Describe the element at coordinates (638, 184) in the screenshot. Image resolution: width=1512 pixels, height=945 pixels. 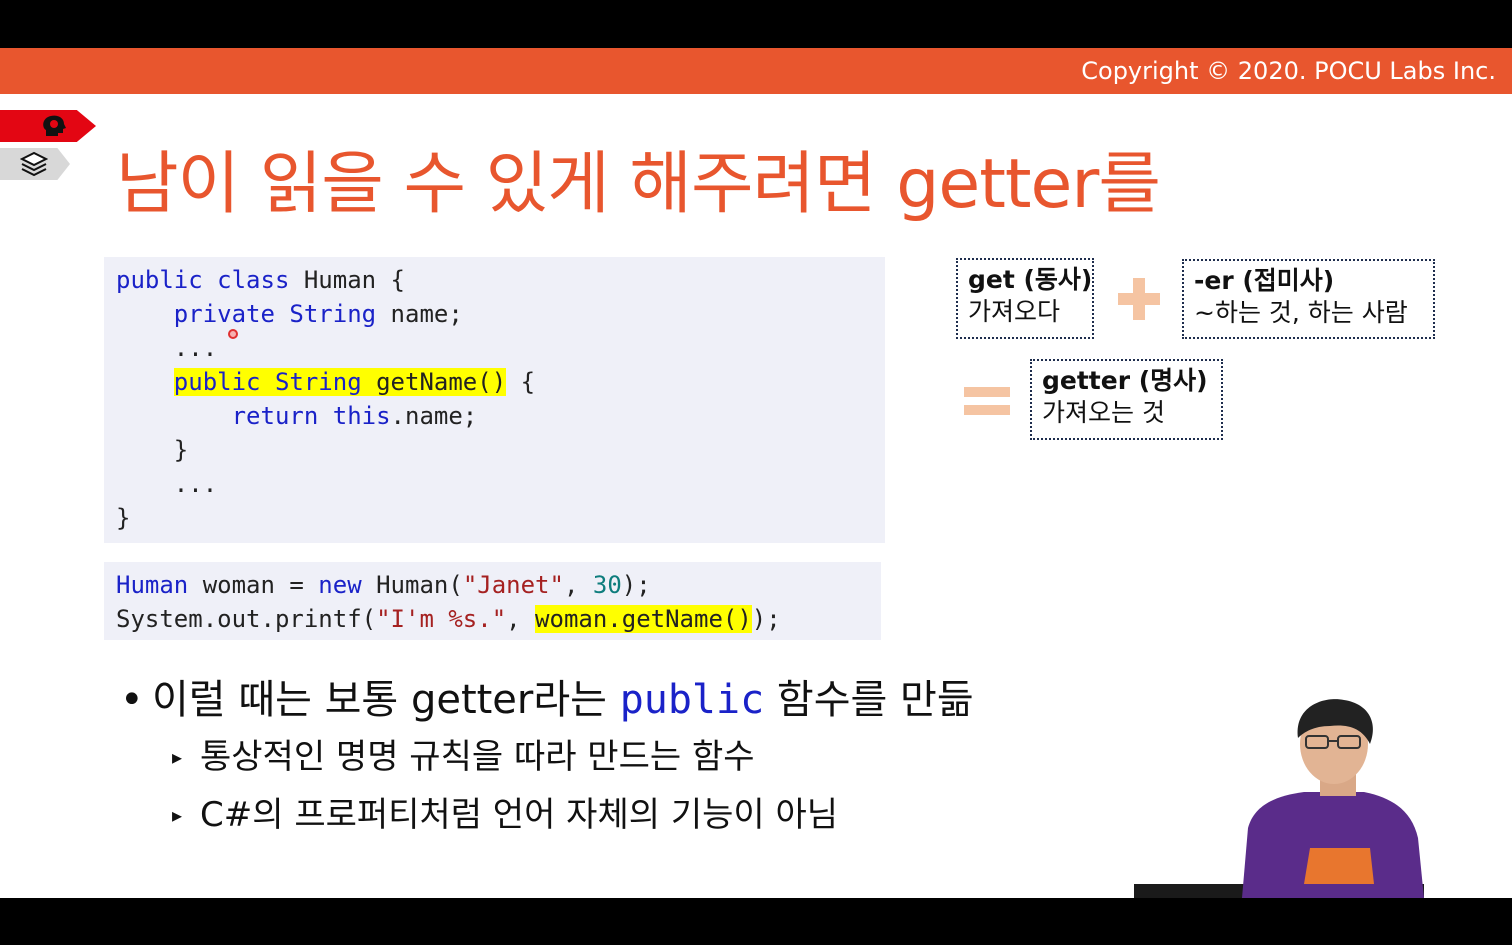
I see `slide-title: 남이 읽을 수 있게 해주려면 getter를` at that location.